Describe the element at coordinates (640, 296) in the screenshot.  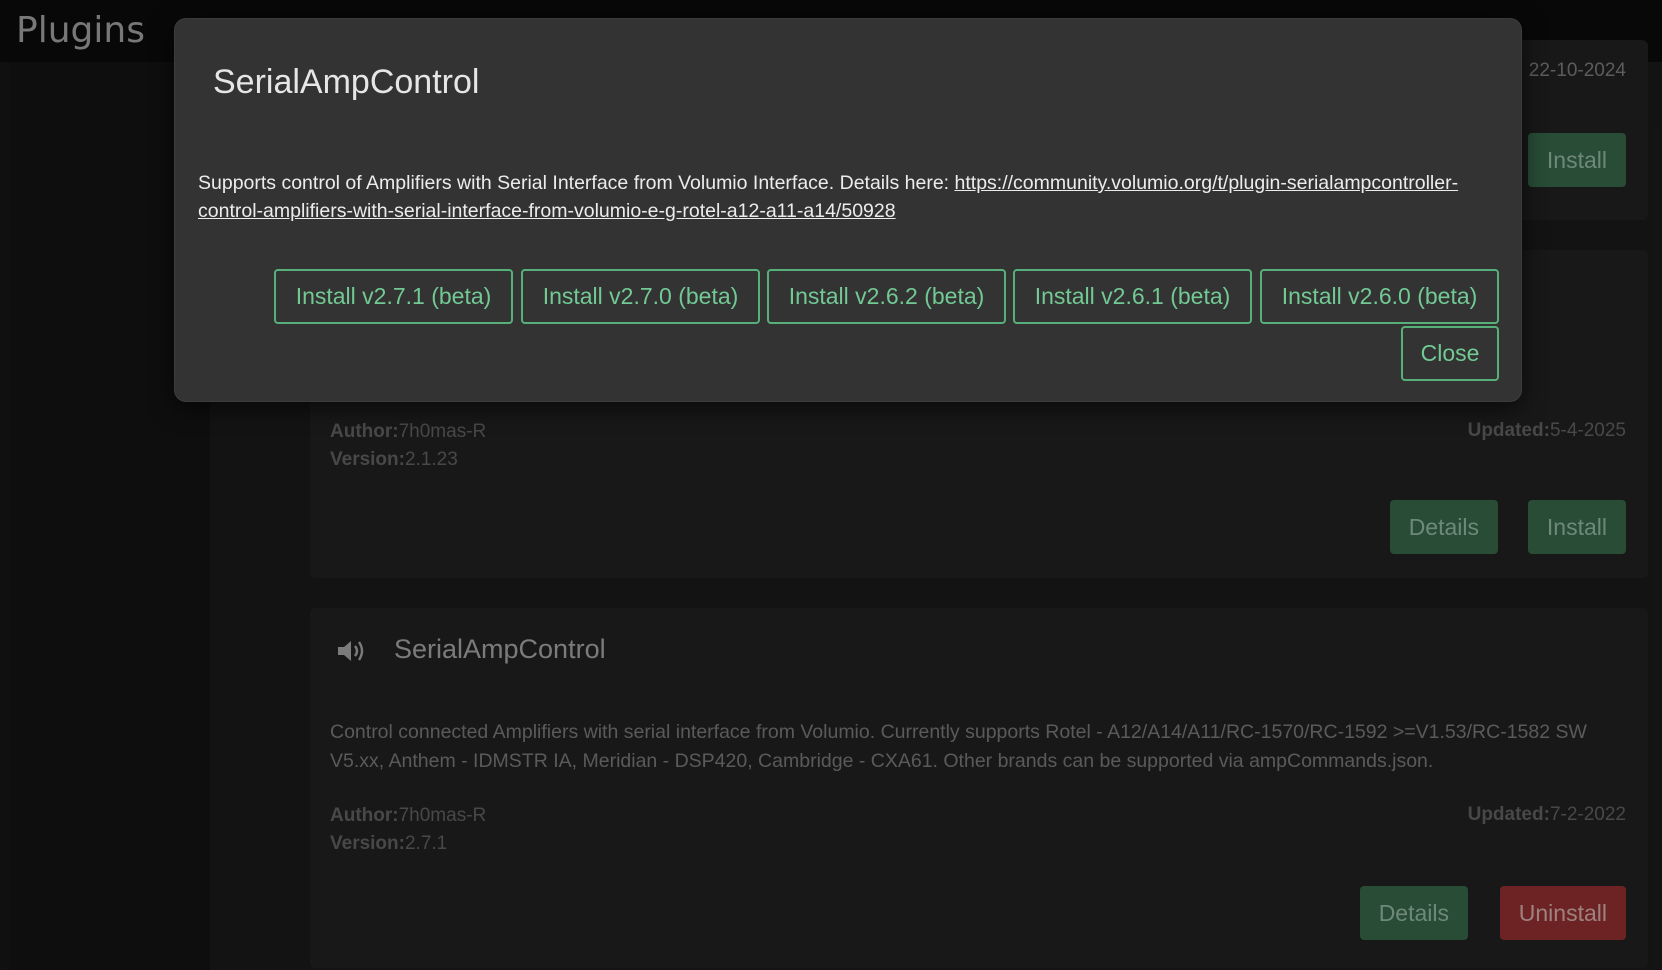
I see `install-version-button: Install v2.7.0 (beta)` at that location.